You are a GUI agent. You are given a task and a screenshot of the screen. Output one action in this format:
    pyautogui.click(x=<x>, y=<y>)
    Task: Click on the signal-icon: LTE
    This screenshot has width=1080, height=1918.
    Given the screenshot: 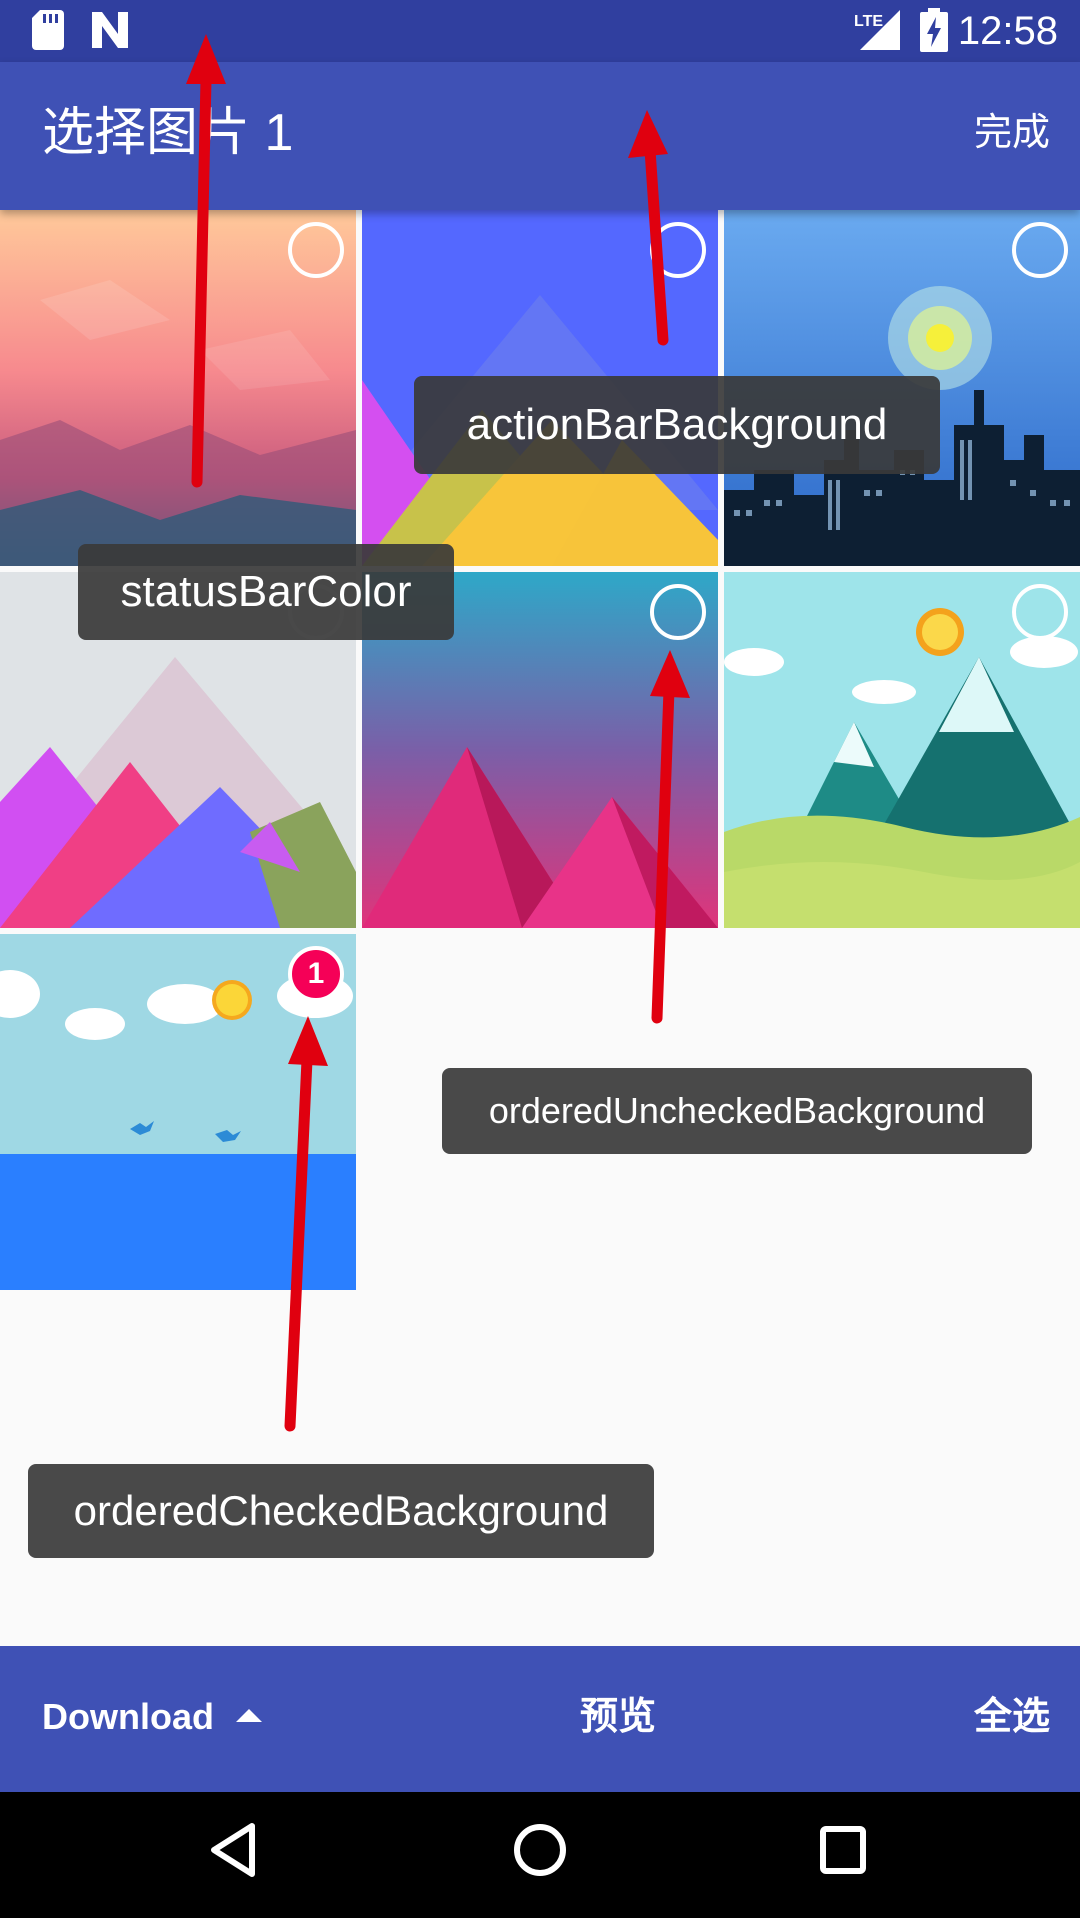 What is the action you would take?
    pyautogui.click(x=877, y=32)
    